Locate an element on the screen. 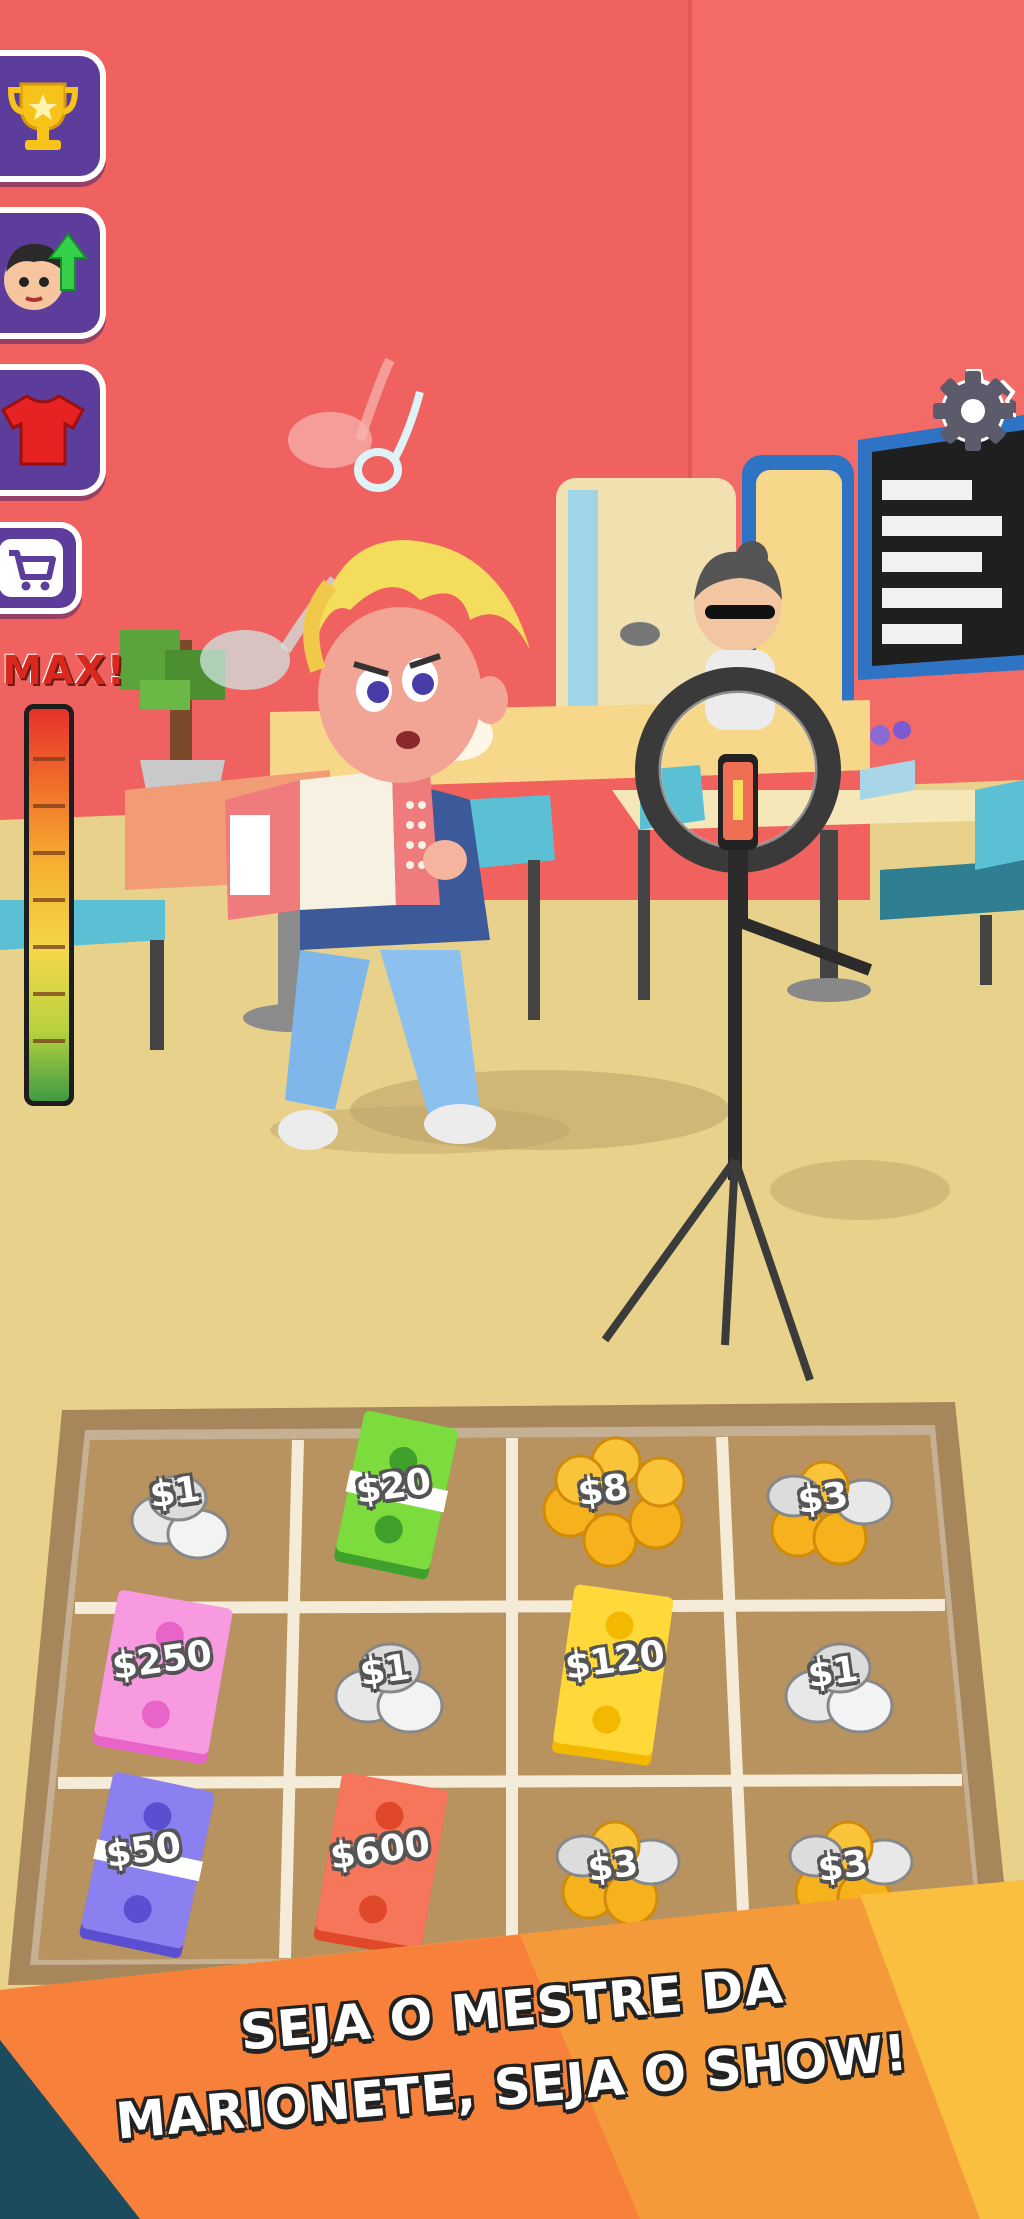 This screenshot has width=1024, height=2219. menu-board is located at coordinates (941, 547).